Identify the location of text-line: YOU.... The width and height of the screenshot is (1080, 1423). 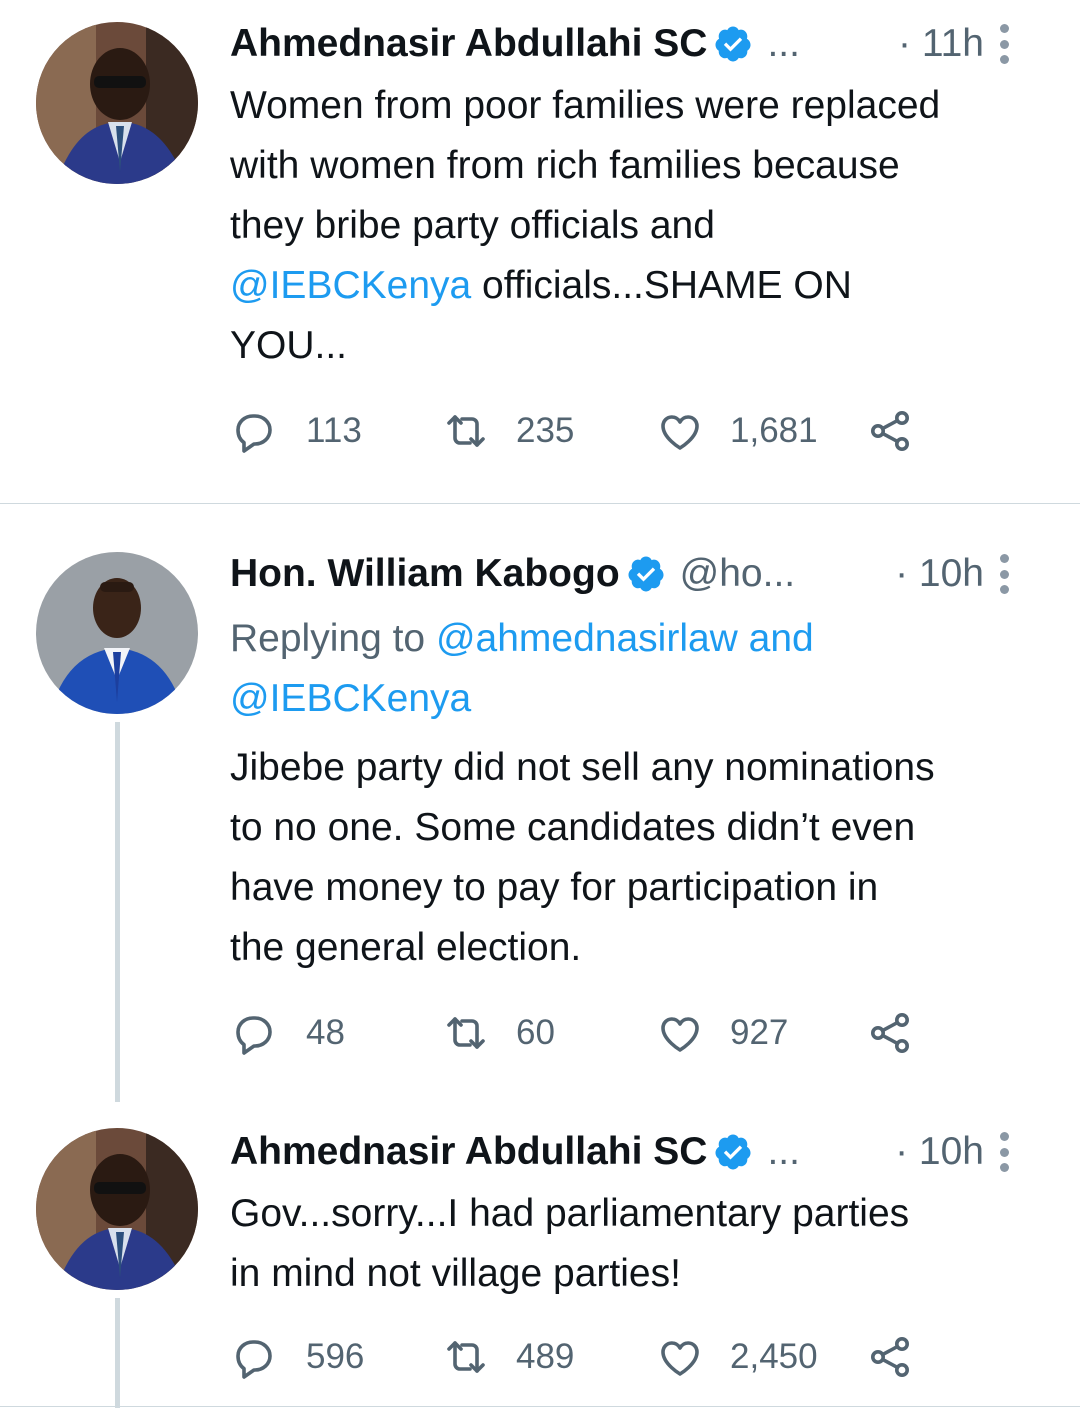
(289, 345).